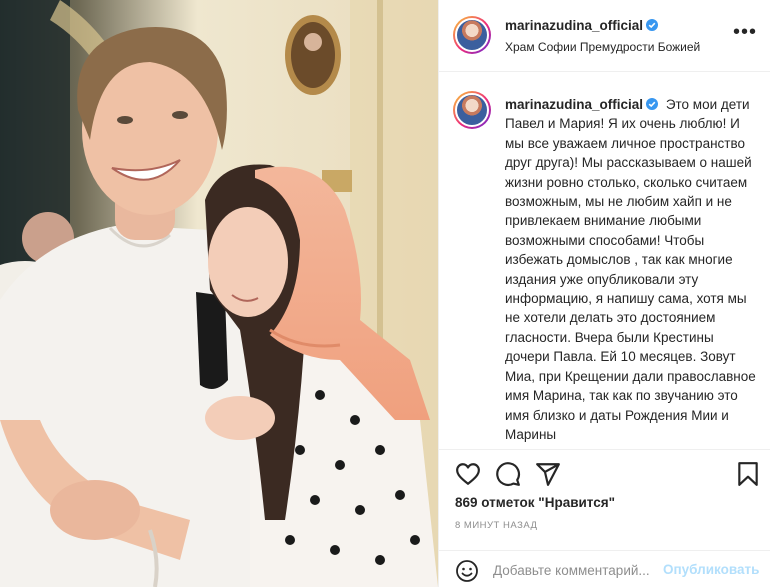  Describe the element at coordinates (574, 104) in the screenshot. I see `caption-username-text: marinazudina_official` at that location.